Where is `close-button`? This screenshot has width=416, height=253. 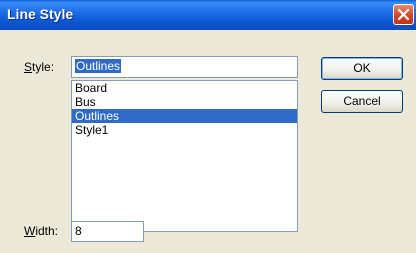 close-button is located at coordinates (403, 14).